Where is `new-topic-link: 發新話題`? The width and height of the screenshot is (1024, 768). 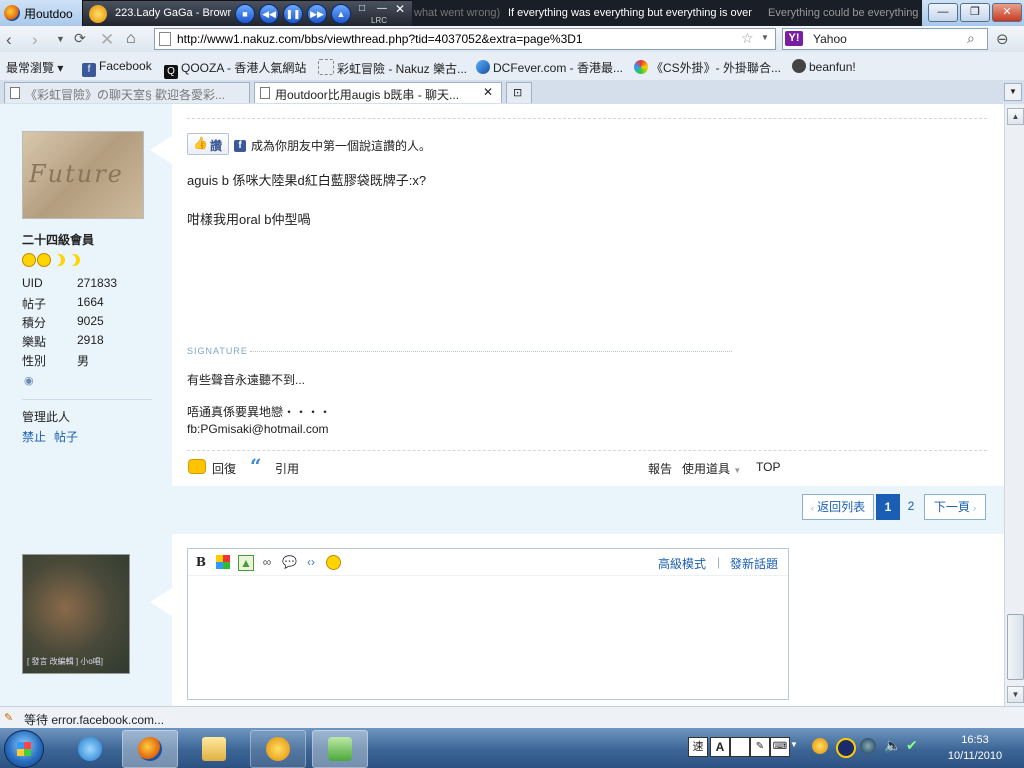
new-topic-link: 發新話題 is located at coordinates (754, 563).